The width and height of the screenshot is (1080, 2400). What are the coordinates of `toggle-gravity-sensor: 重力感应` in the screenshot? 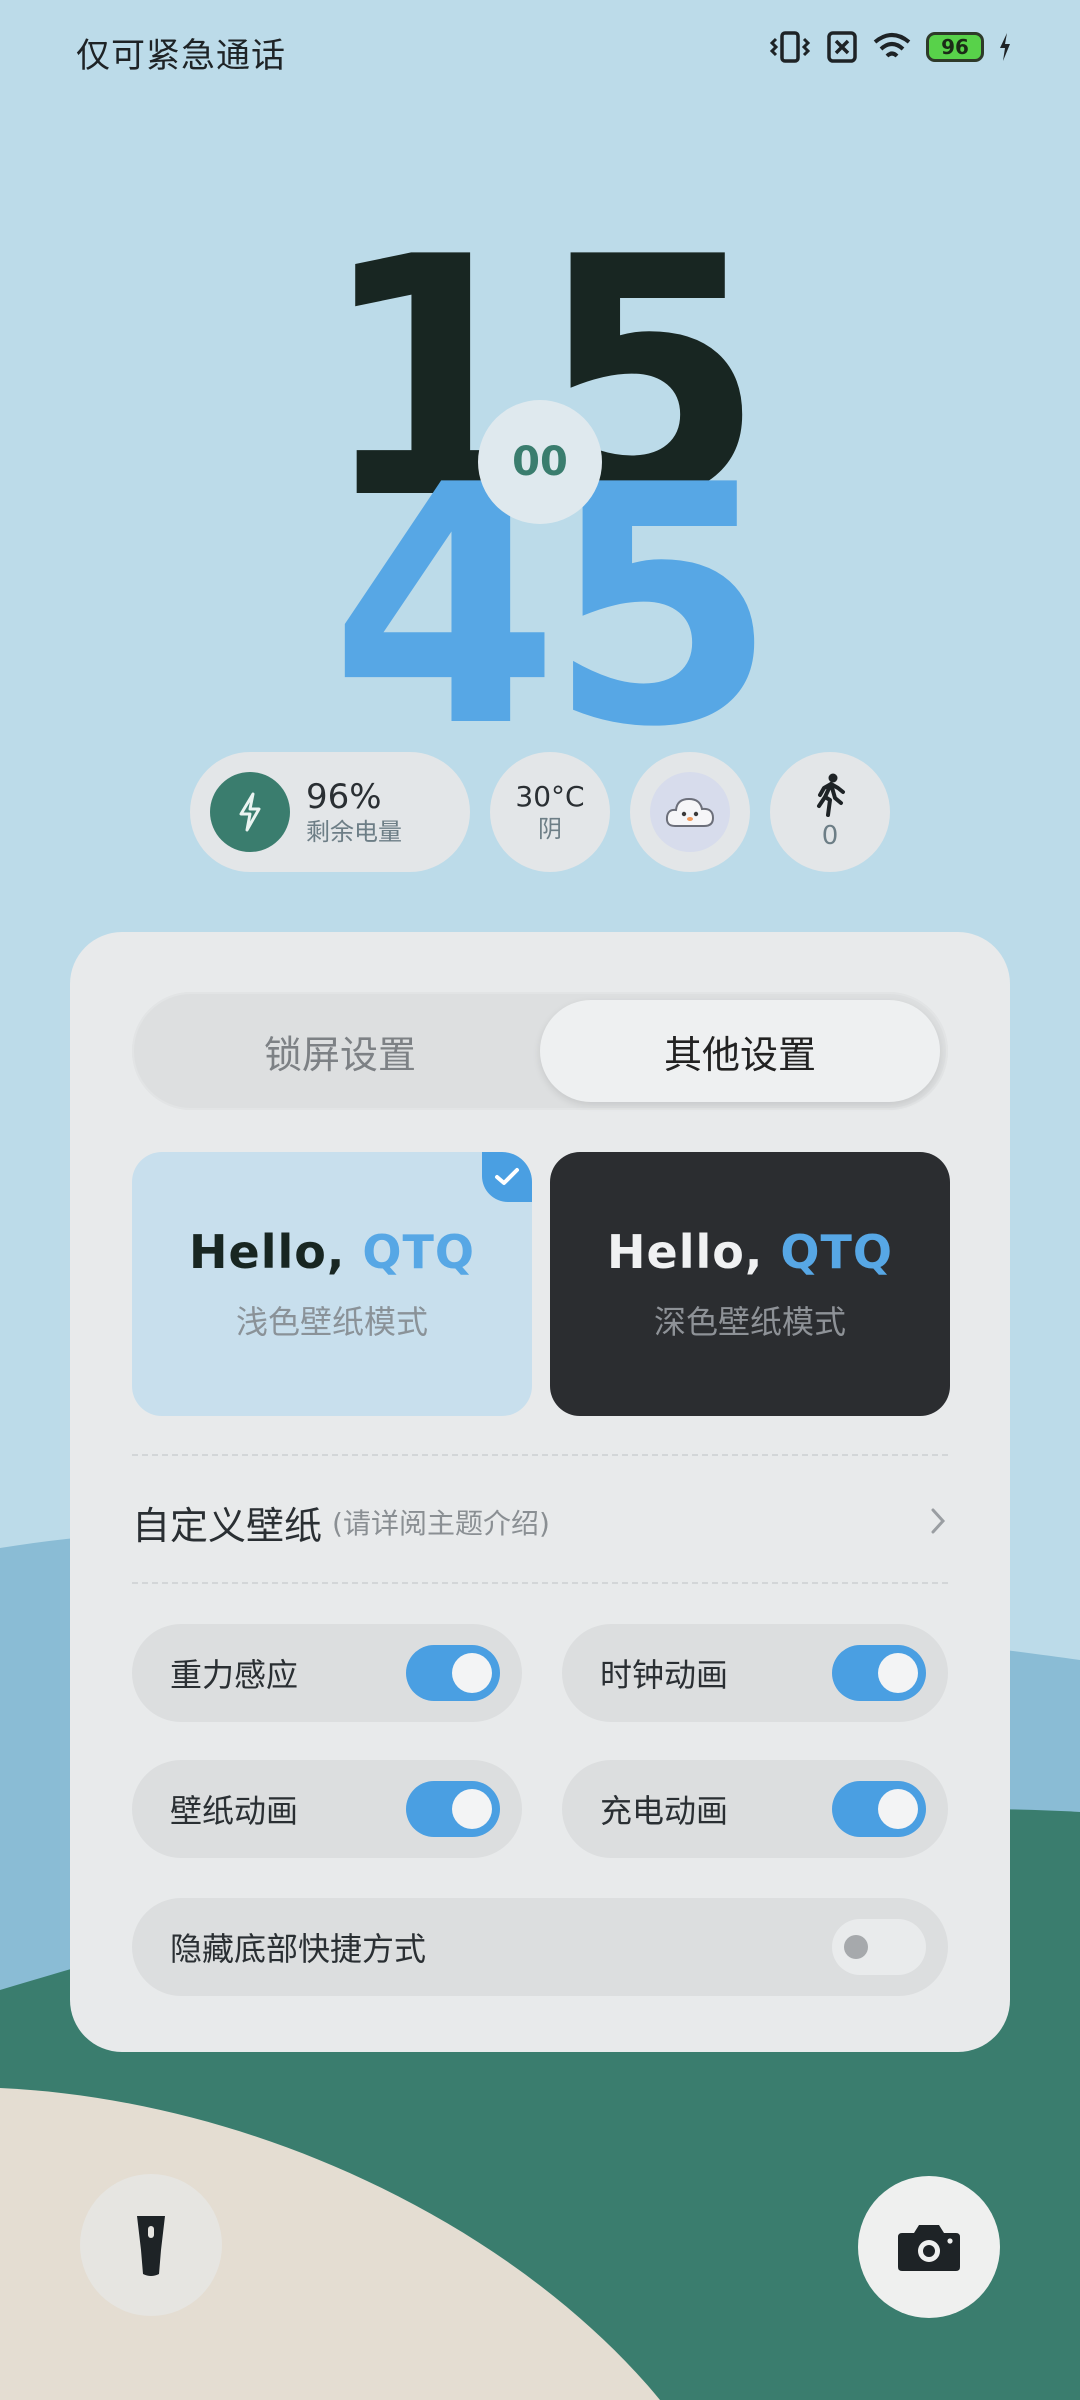 It's located at (327, 1673).